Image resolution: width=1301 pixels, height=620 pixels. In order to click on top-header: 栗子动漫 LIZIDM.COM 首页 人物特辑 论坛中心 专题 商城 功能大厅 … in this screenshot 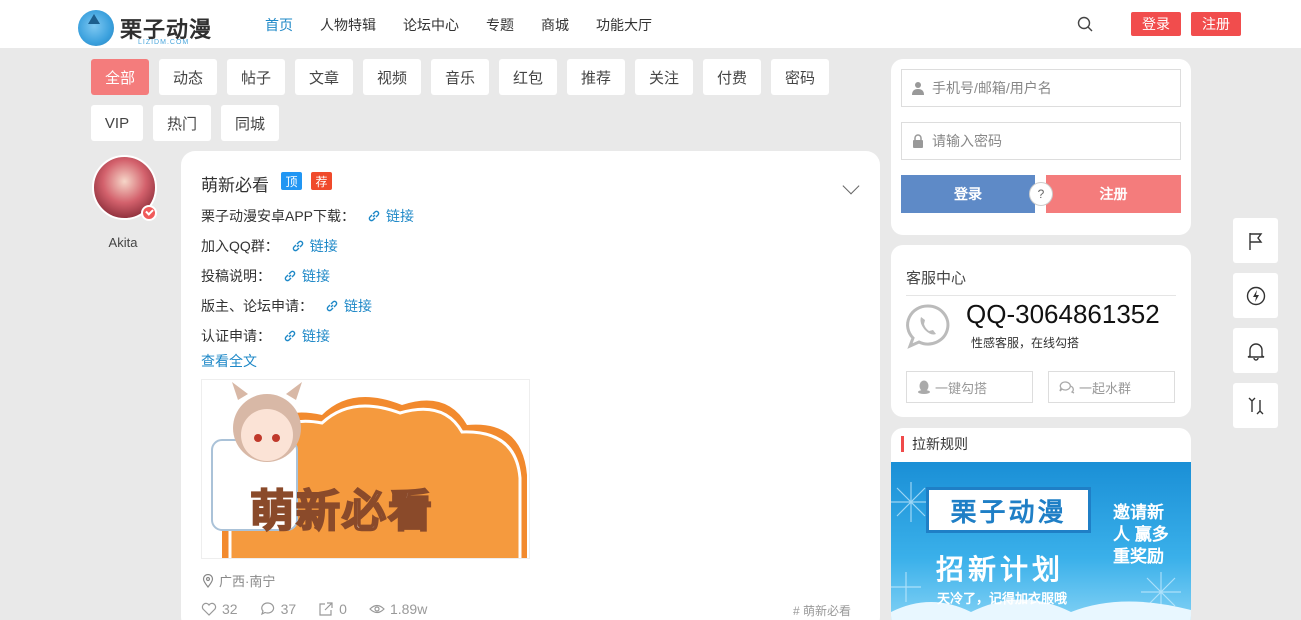, I will do `click(650, 24)`.